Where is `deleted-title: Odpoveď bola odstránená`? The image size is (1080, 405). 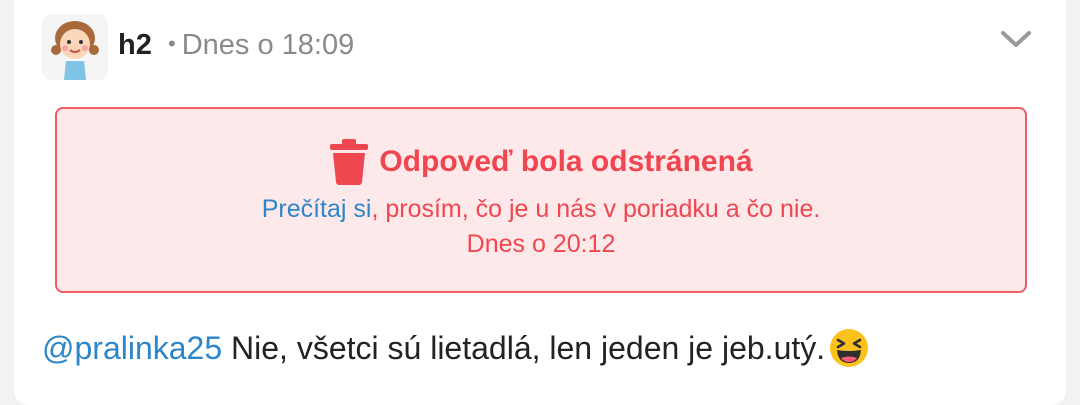
deleted-title: Odpoveď bola odstránená is located at coordinates (566, 161).